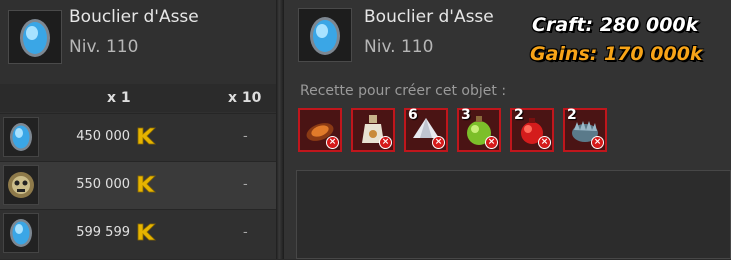  Describe the element at coordinates (280, 129) in the screenshot. I see `panel-divider` at that location.